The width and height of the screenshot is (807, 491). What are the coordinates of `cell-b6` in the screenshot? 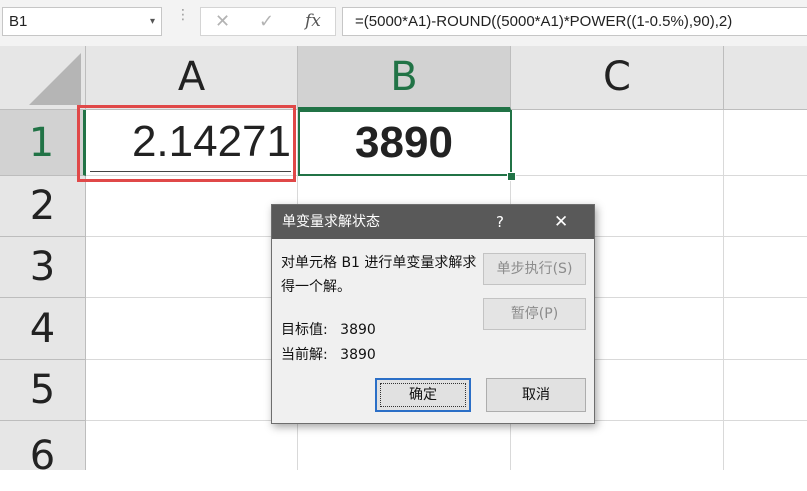 It's located at (404, 445).